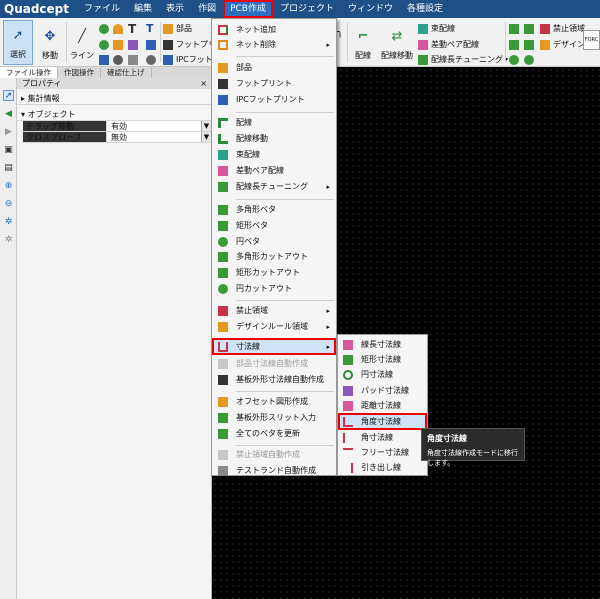 The width and height of the screenshot is (600, 599). What do you see at coordinates (119, 44) in the screenshot?
I see `arc-tool2-icon` at bounding box center [119, 44].